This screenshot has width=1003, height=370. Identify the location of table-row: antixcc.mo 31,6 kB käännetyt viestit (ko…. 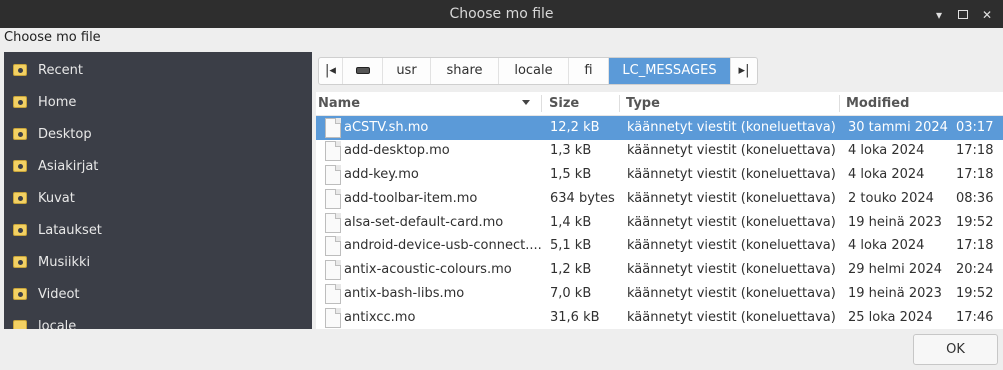
(659, 317).